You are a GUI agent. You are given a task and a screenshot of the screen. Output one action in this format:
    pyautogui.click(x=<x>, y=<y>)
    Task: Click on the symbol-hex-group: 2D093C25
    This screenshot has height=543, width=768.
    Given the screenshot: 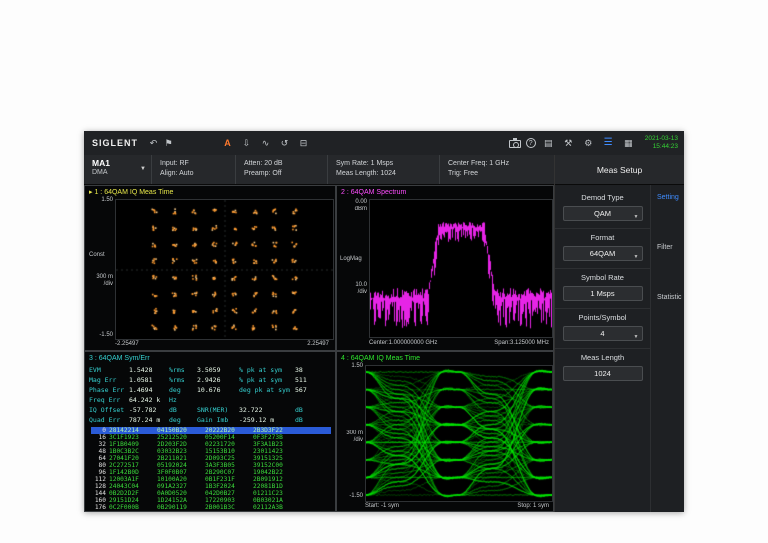 What is the action you would take?
    pyautogui.click(x=220, y=458)
    